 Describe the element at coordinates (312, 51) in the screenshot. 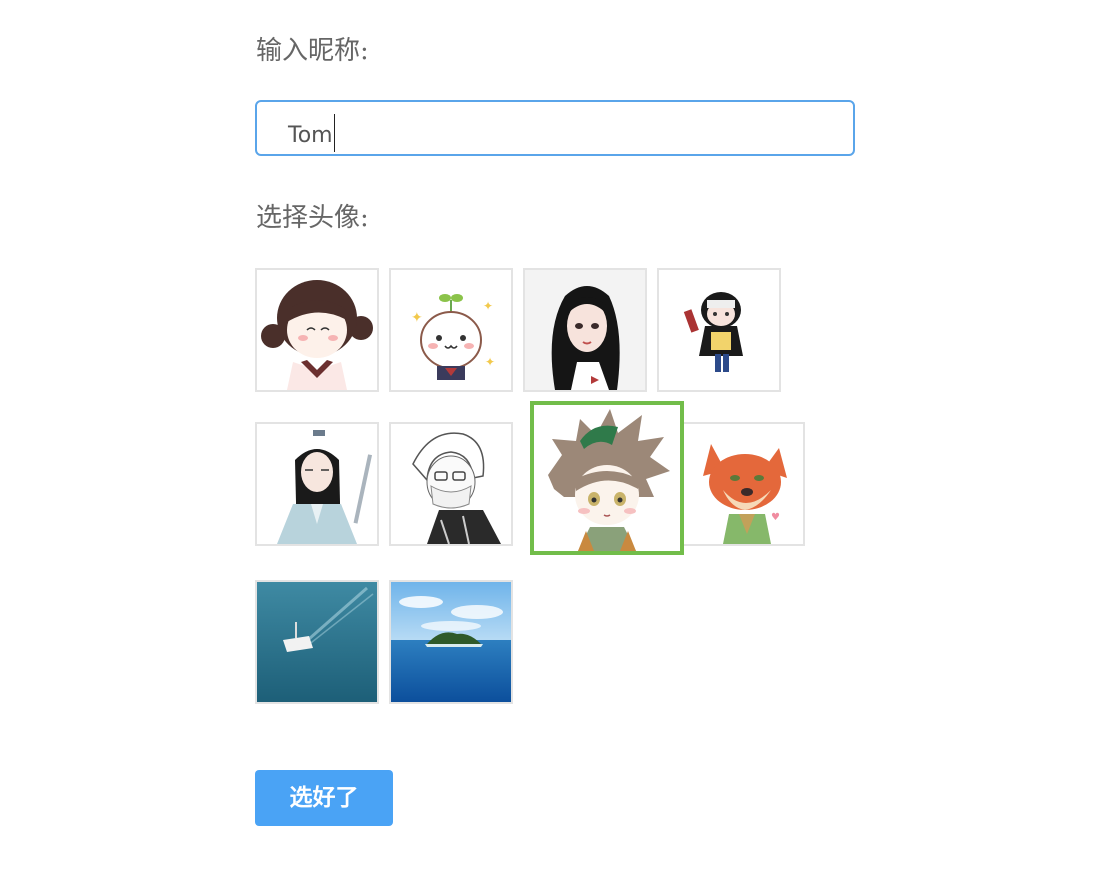

I see `nickname-label: 输入昵称:` at that location.